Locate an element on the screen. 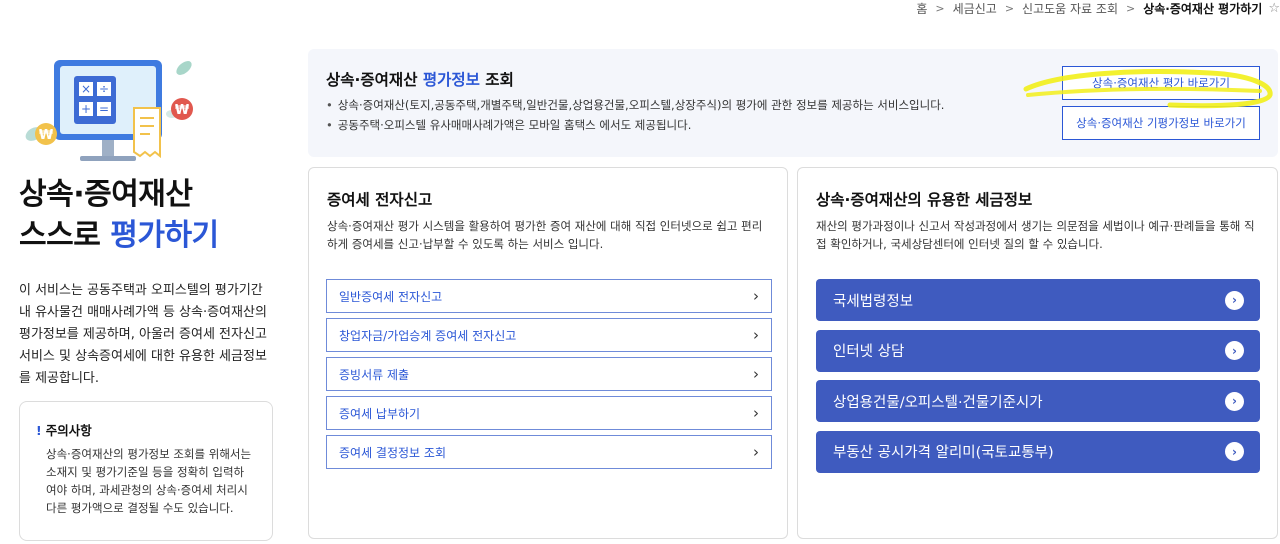 The height and width of the screenshot is (544, 1280). menu-label: 증여세 납부하기 is located at coordinates (380, 413).